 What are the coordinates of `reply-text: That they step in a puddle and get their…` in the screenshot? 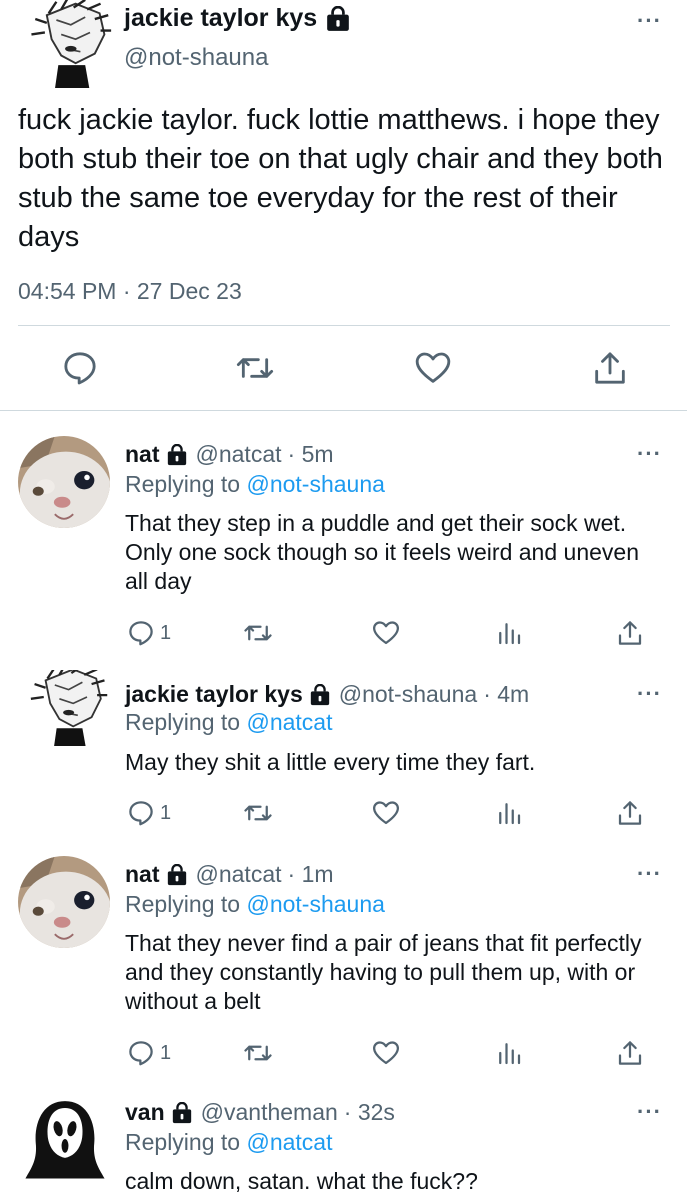 It's located at (382, 552).